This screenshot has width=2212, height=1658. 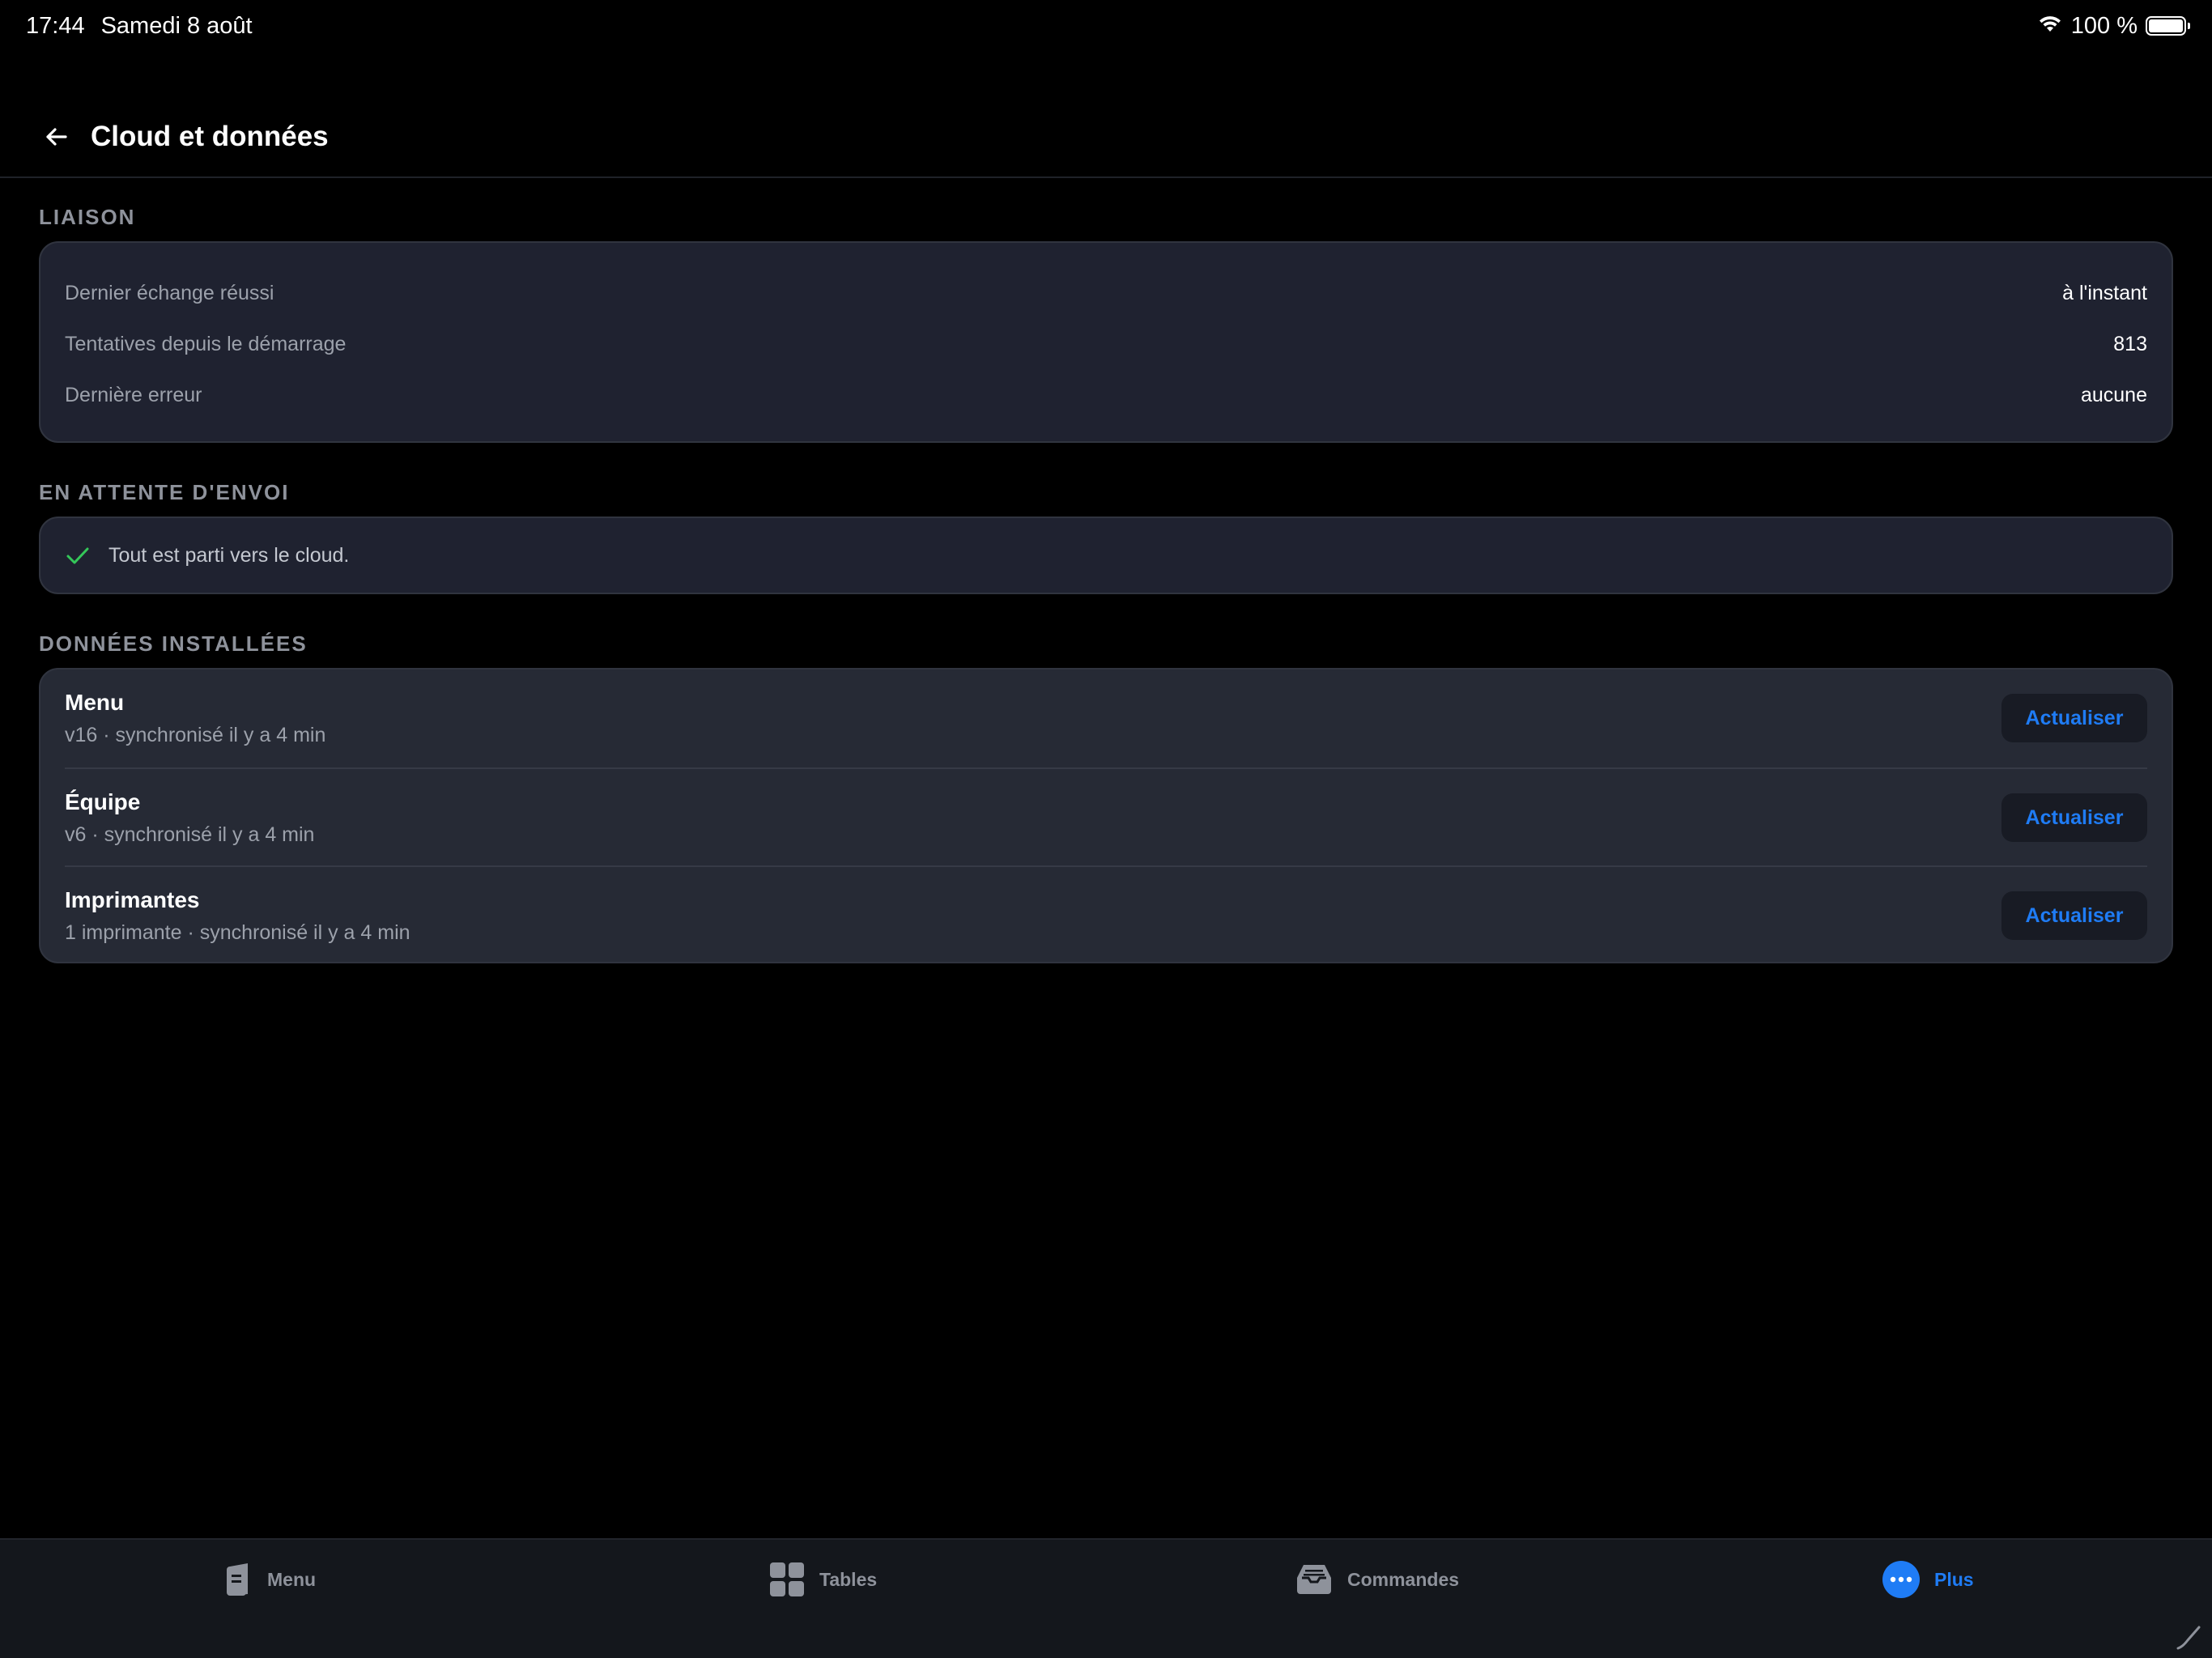 I want to click on data-item-meta: 1 imprimante · synchronisé il y a 4 min, so click(x=238, y=932).